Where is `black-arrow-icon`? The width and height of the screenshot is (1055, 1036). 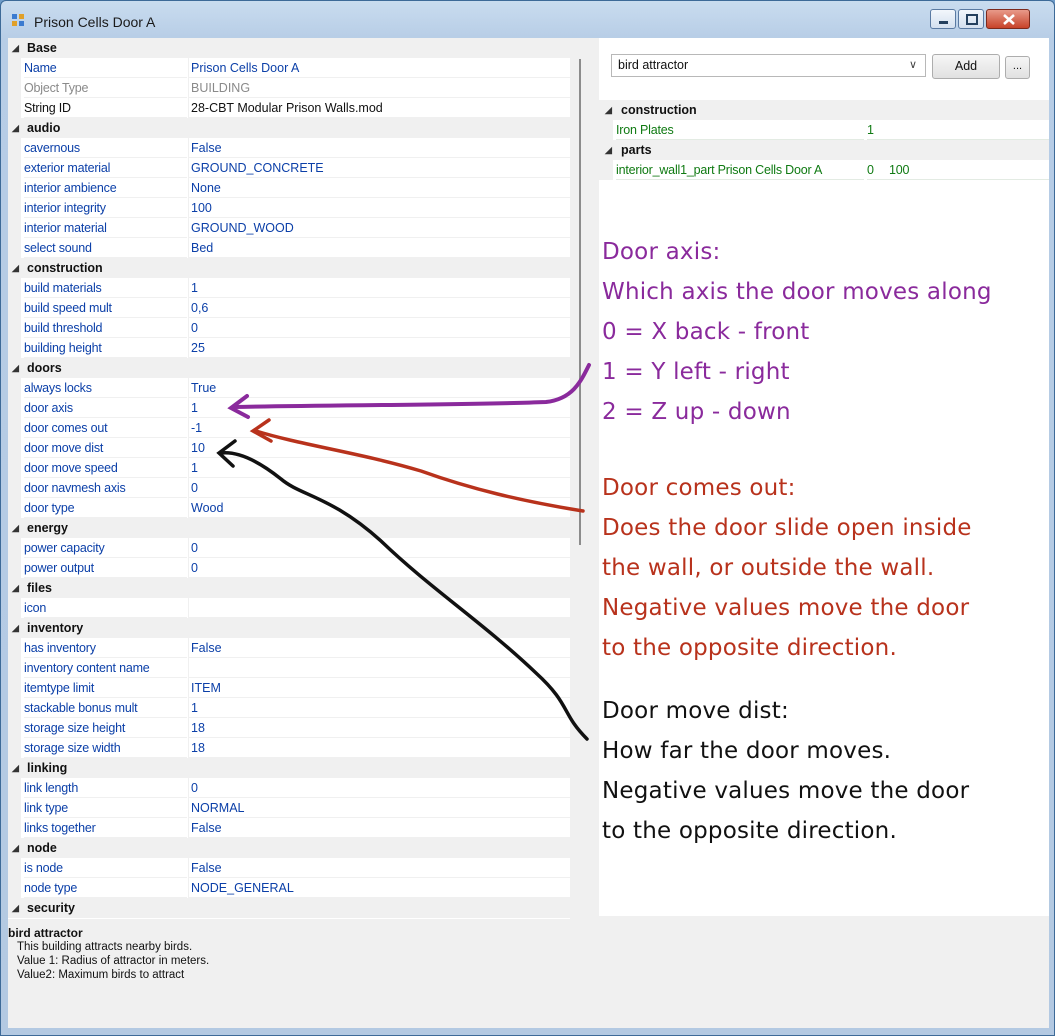
black-arrow-icon is located at coordinates (402, 590).